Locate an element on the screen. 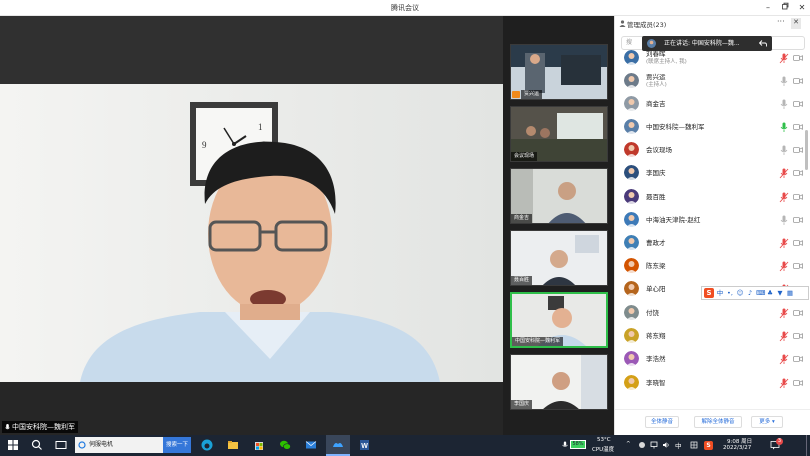 This screenshot has width=810, height=456. mute-all-button: 全体静音 is located at coordinates (662, 422).